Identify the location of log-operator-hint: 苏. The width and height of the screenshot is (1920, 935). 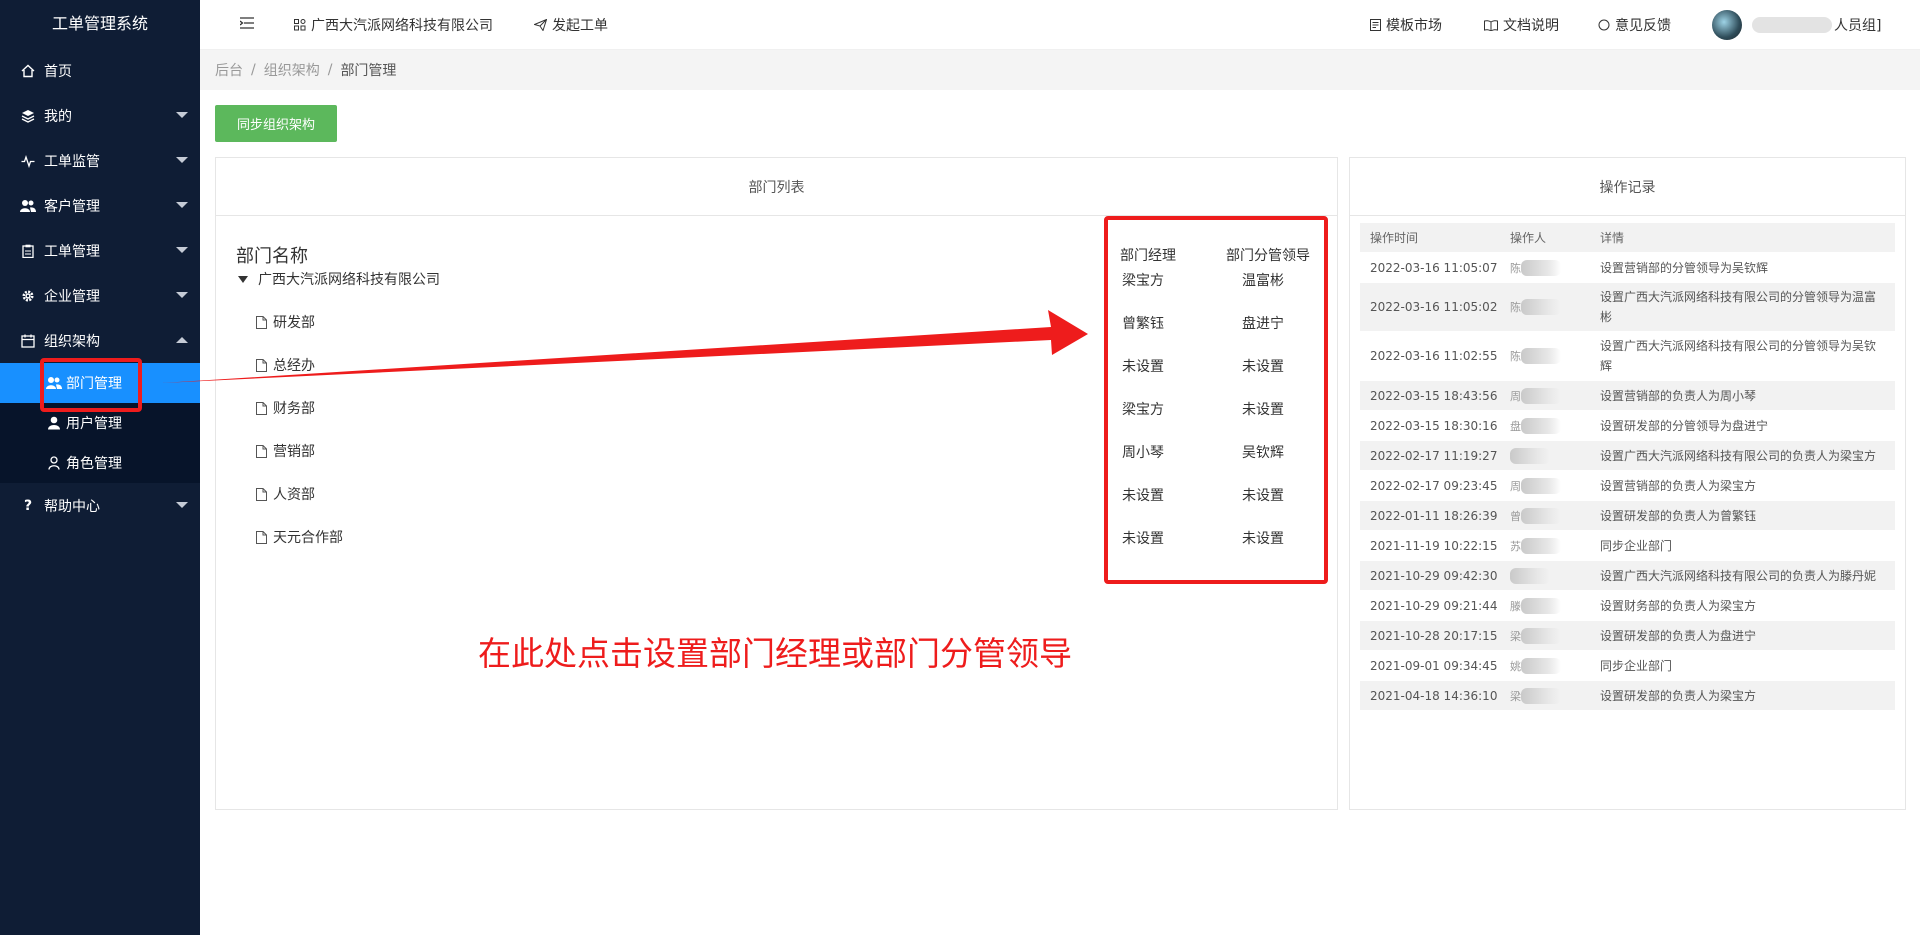
(1515, 546).